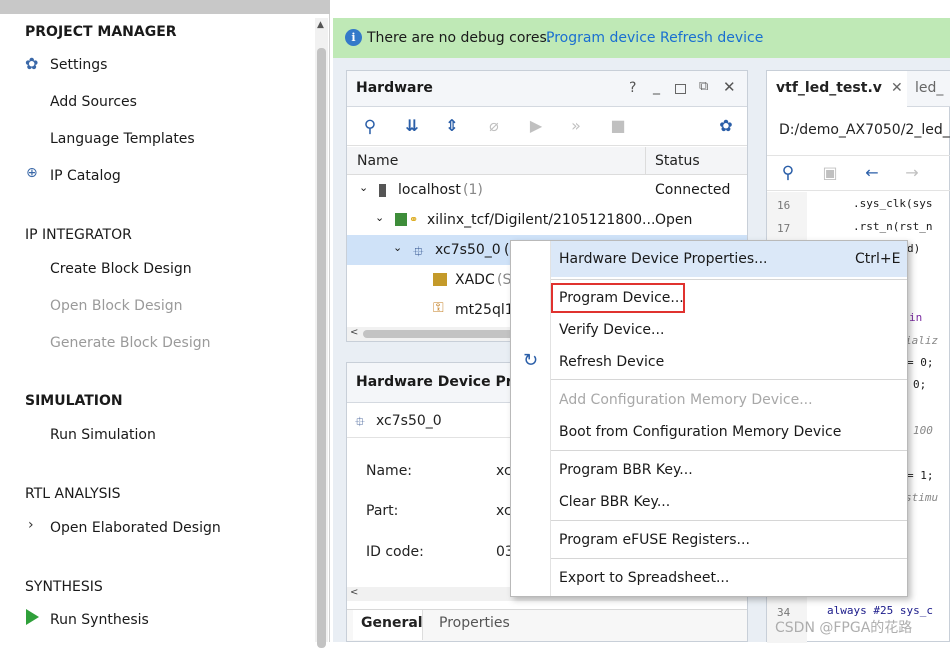 The image size is (950, 648). I want to click on tab-properties: Properties, so click(474, 623).